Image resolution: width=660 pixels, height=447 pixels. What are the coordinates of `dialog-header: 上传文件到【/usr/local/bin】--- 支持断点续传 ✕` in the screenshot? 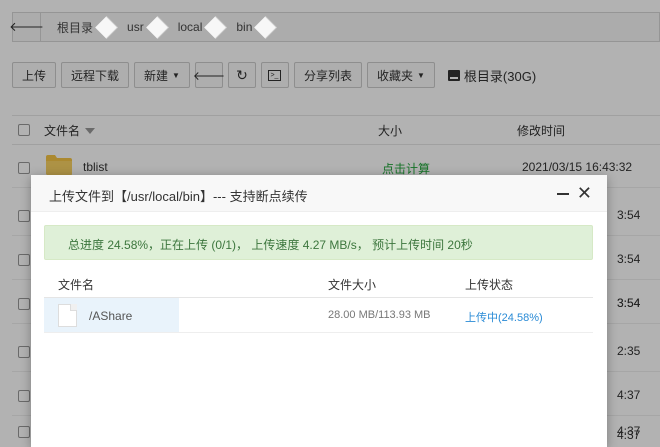 It's located at (319, 193).